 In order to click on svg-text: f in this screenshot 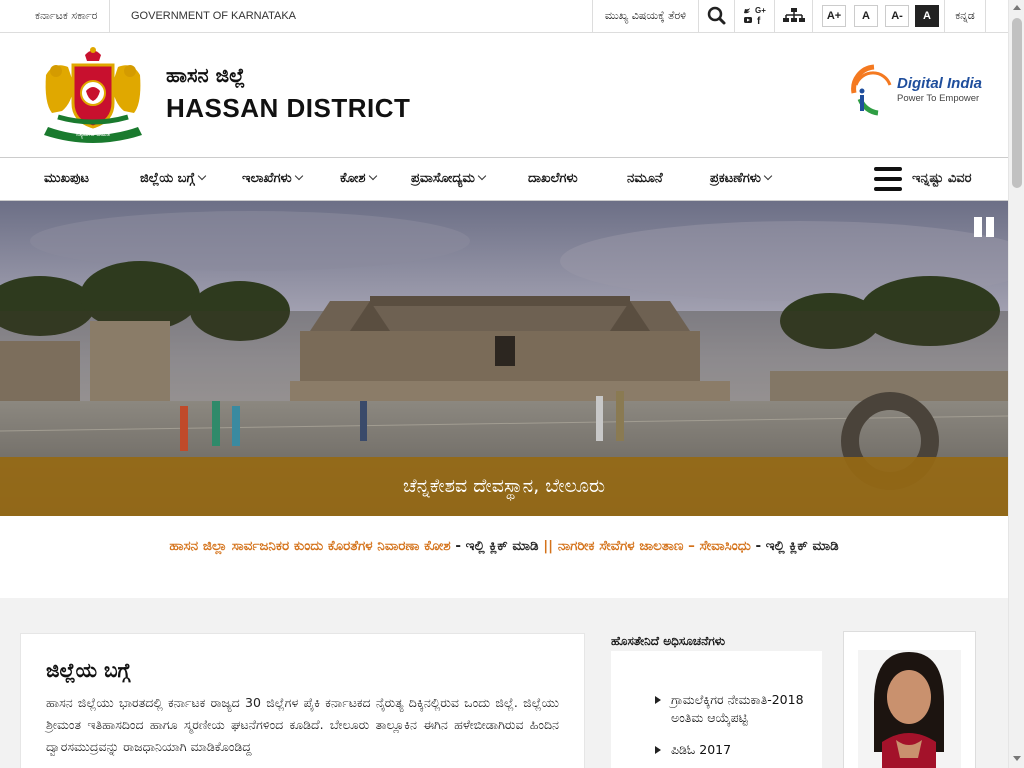, I will do `click(759, 21)`.